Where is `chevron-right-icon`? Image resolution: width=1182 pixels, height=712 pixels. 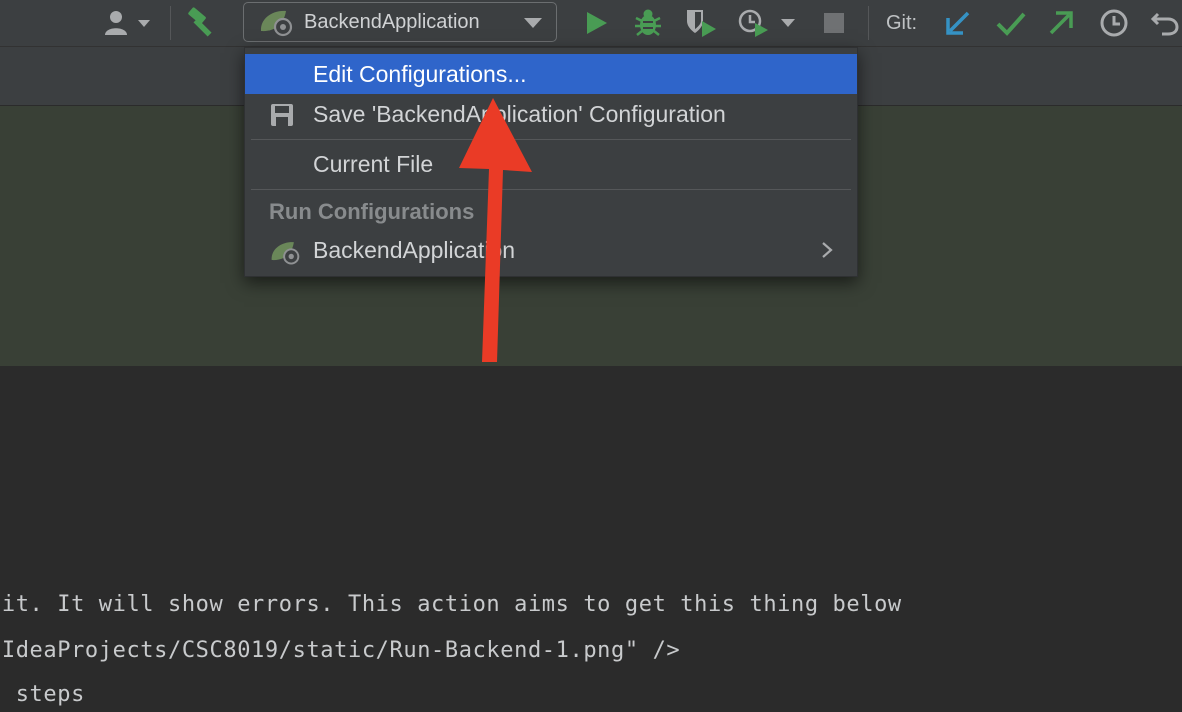
chevron-right-icon is located at coordinates (827, 250).